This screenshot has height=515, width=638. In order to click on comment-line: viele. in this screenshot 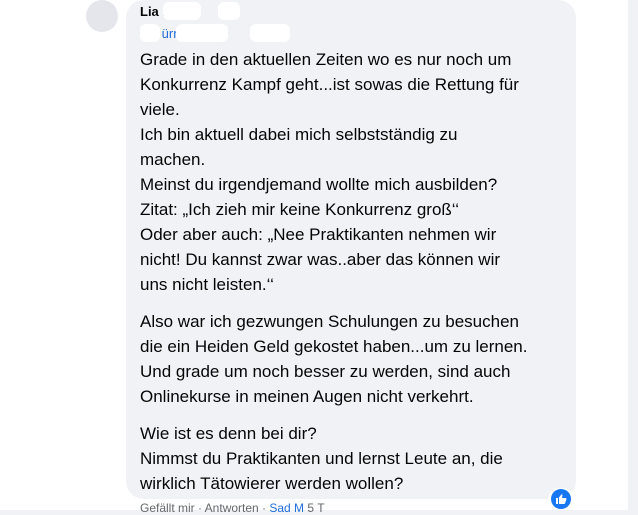, I will do `click(160, 109)`.